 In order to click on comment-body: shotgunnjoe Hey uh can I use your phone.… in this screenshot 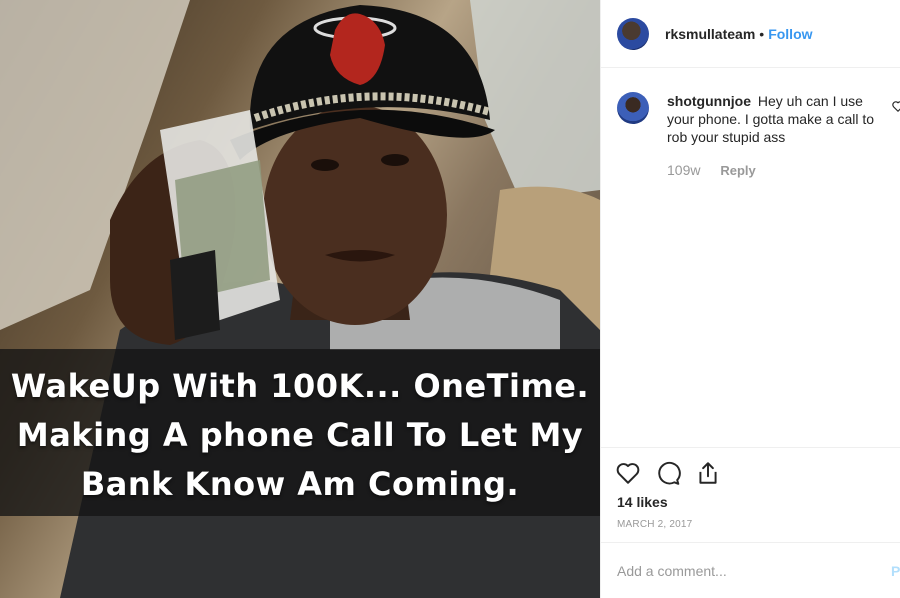, I will do `click(778, 119)`.